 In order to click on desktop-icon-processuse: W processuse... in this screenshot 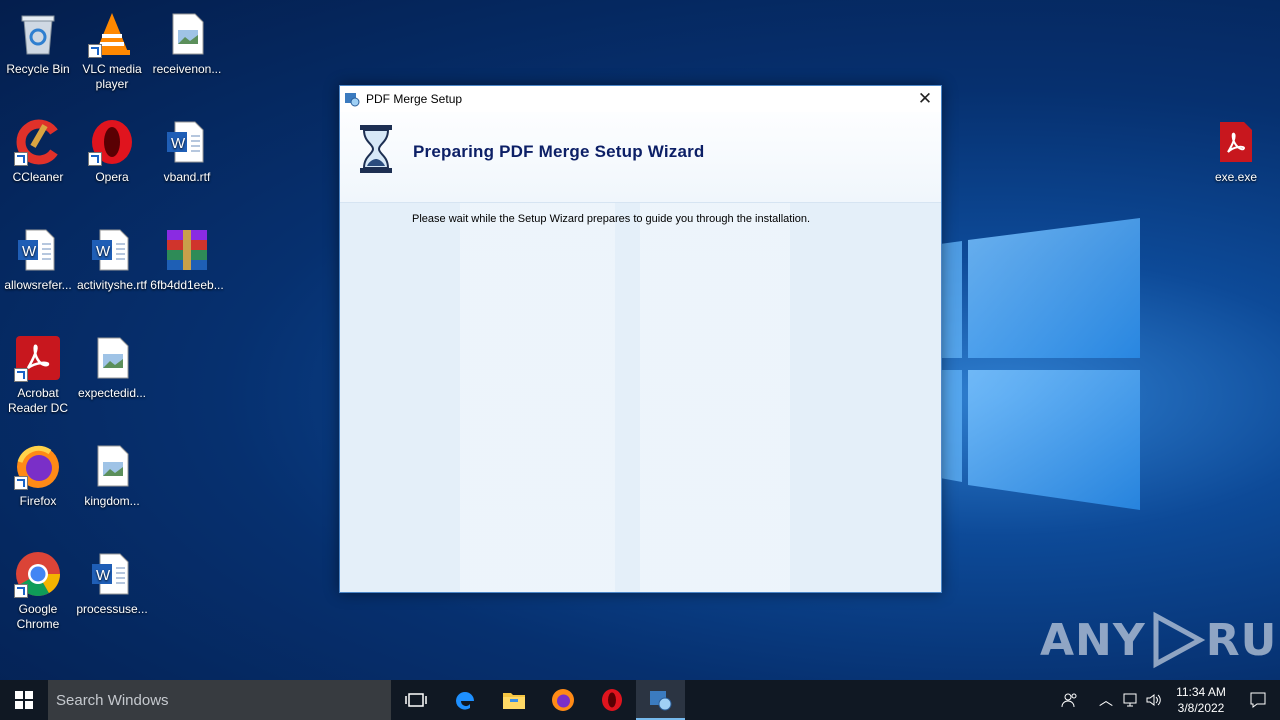, I will do `click(112, 580)`.